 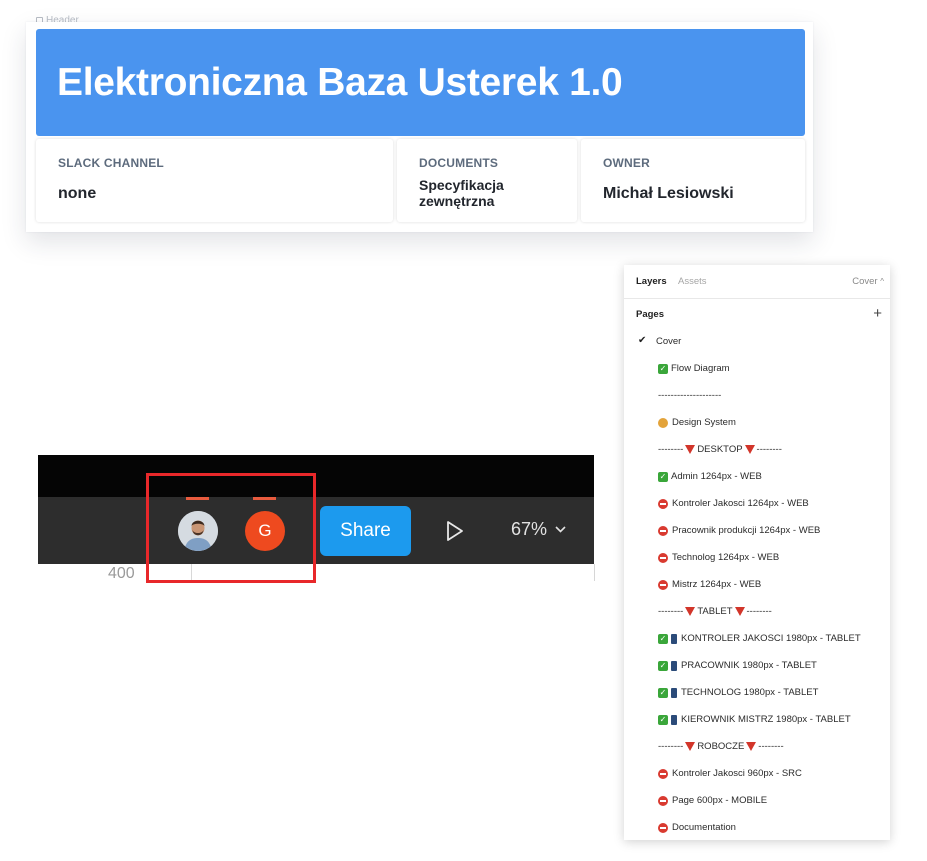 I want to click on page-item-robocze-divider: -------- ROBOCZE --------, so click(x=757, y=746).